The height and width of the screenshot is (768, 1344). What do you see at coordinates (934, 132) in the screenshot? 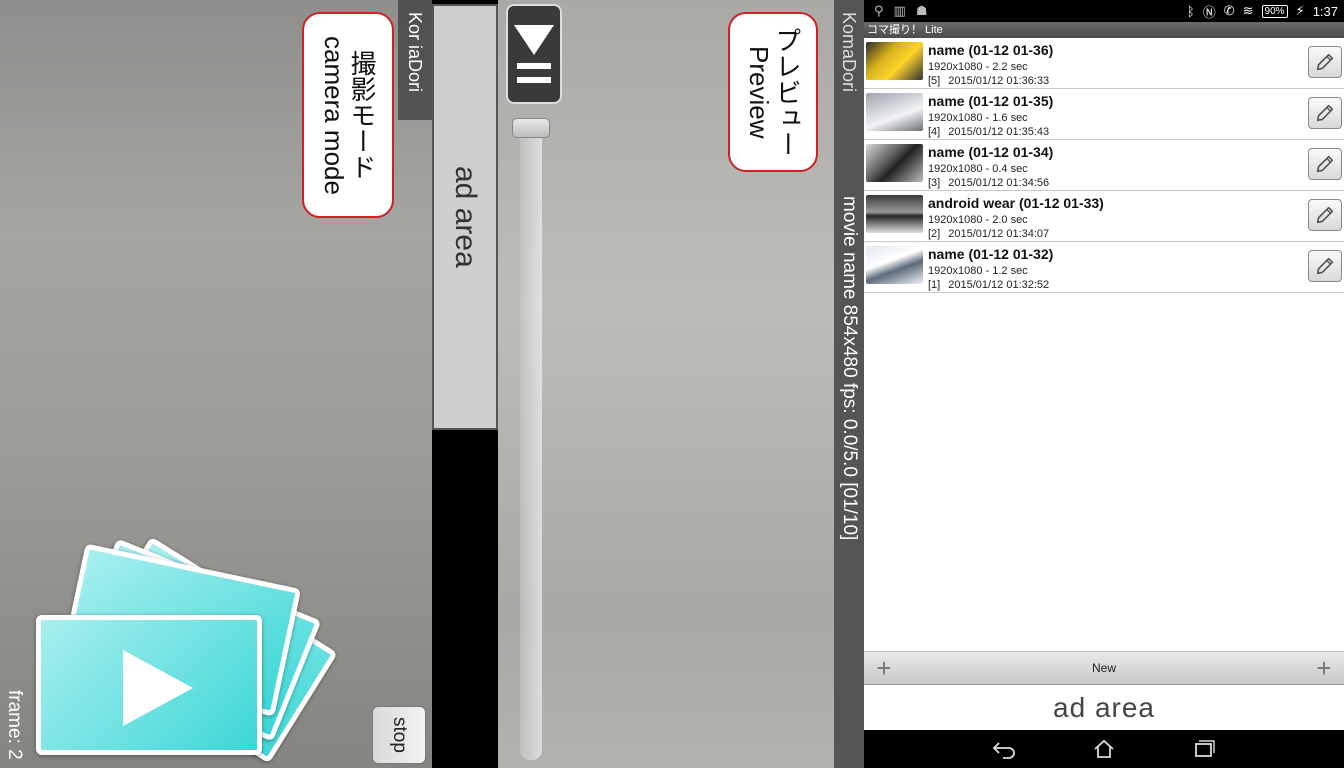
I see `movie-index: [4]` at bounding box center [934, 132].